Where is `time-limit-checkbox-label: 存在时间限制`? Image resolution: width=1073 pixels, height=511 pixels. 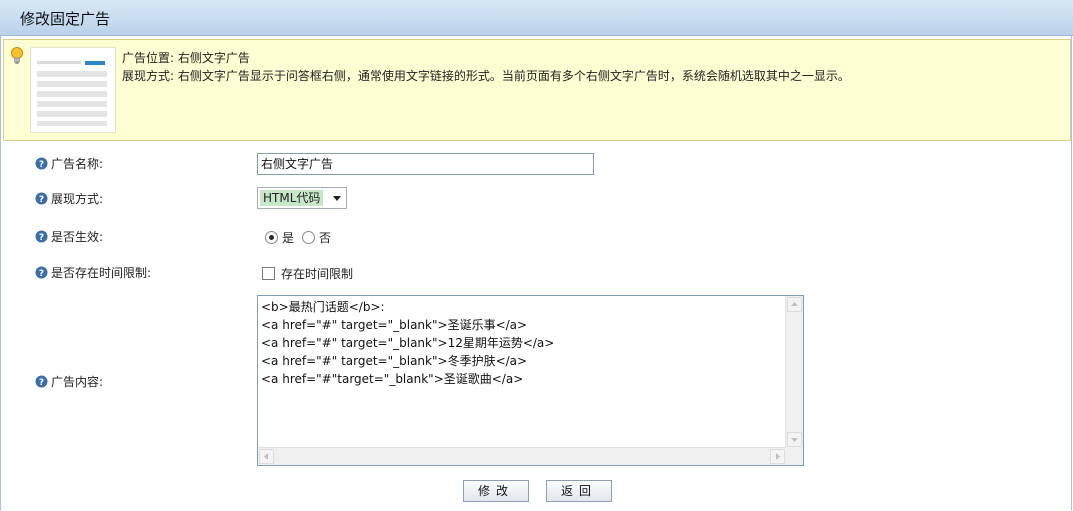 time-limit-checkbox-label: 存在时间限制 is located at coordinates (317, 274).